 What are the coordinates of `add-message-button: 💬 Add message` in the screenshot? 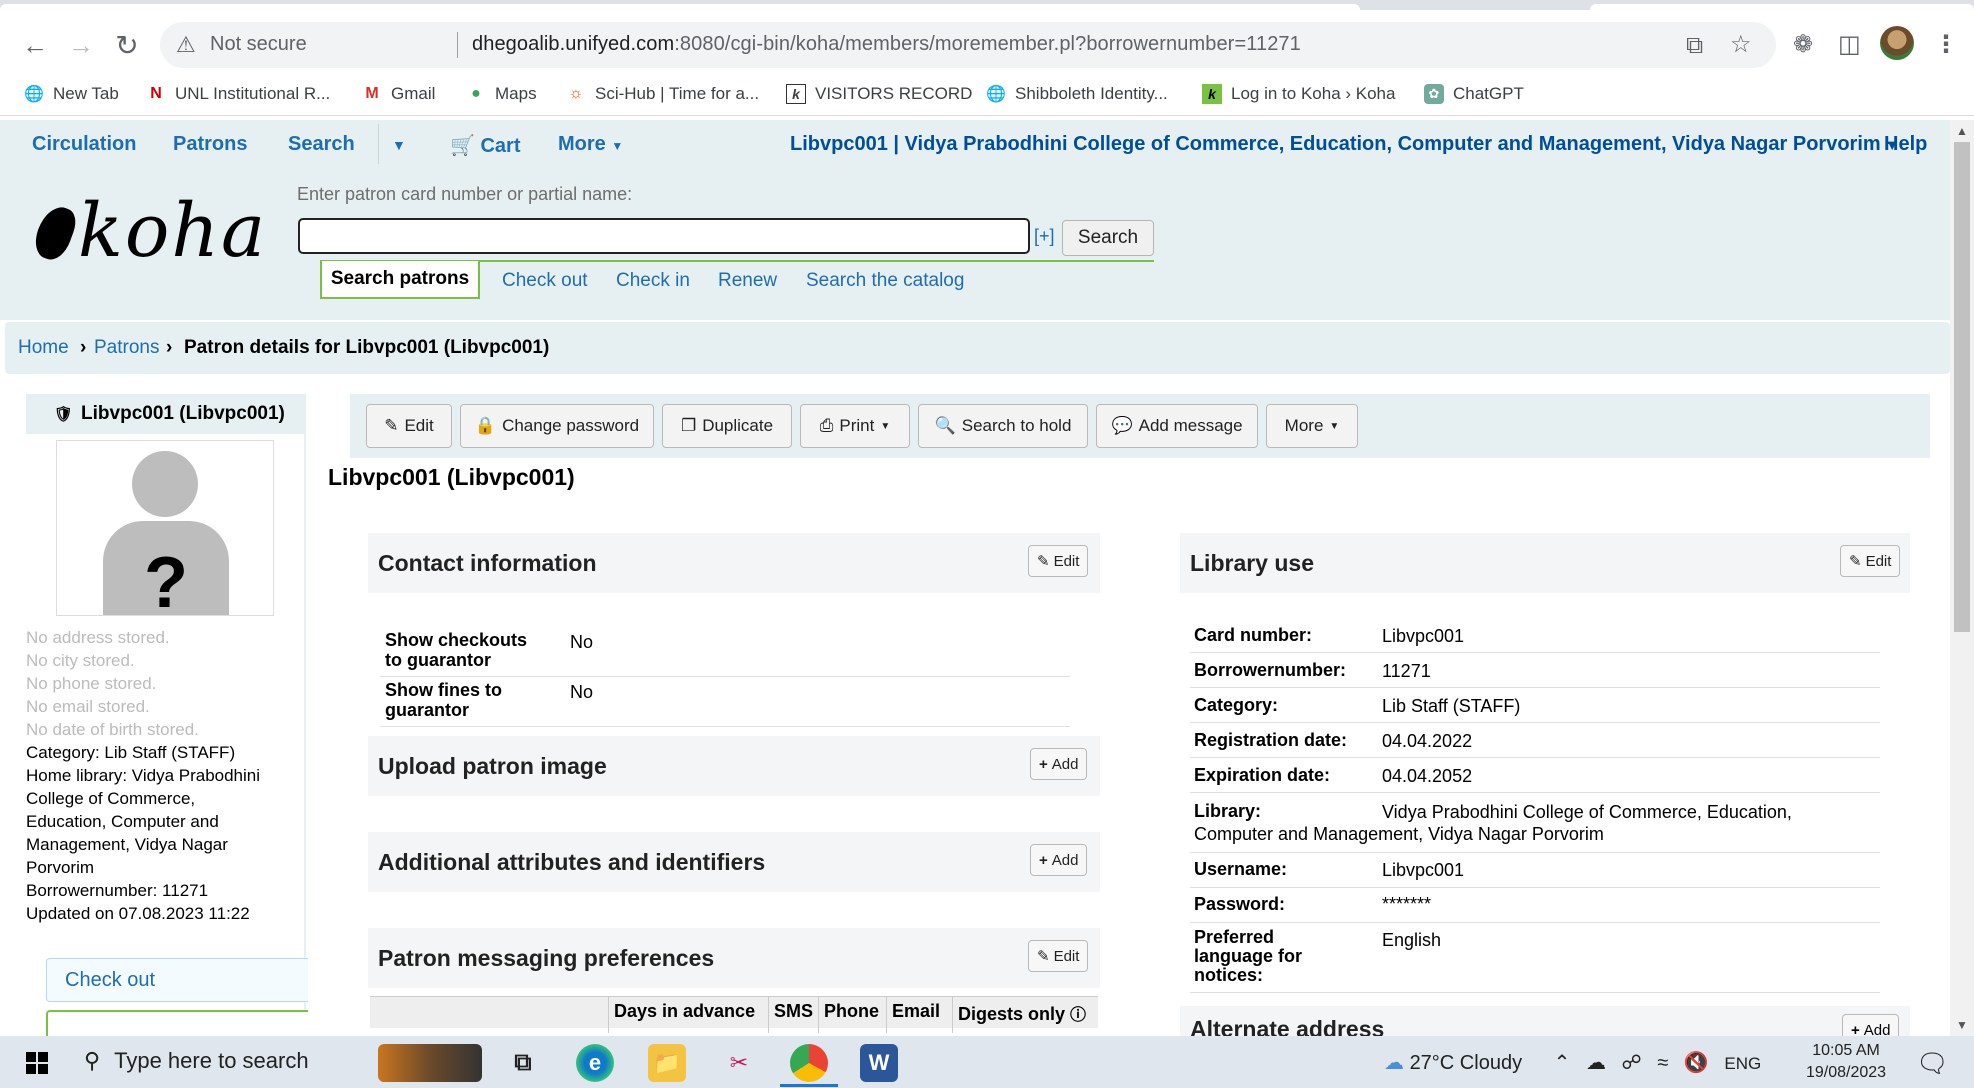 It's located at (1177, 426).